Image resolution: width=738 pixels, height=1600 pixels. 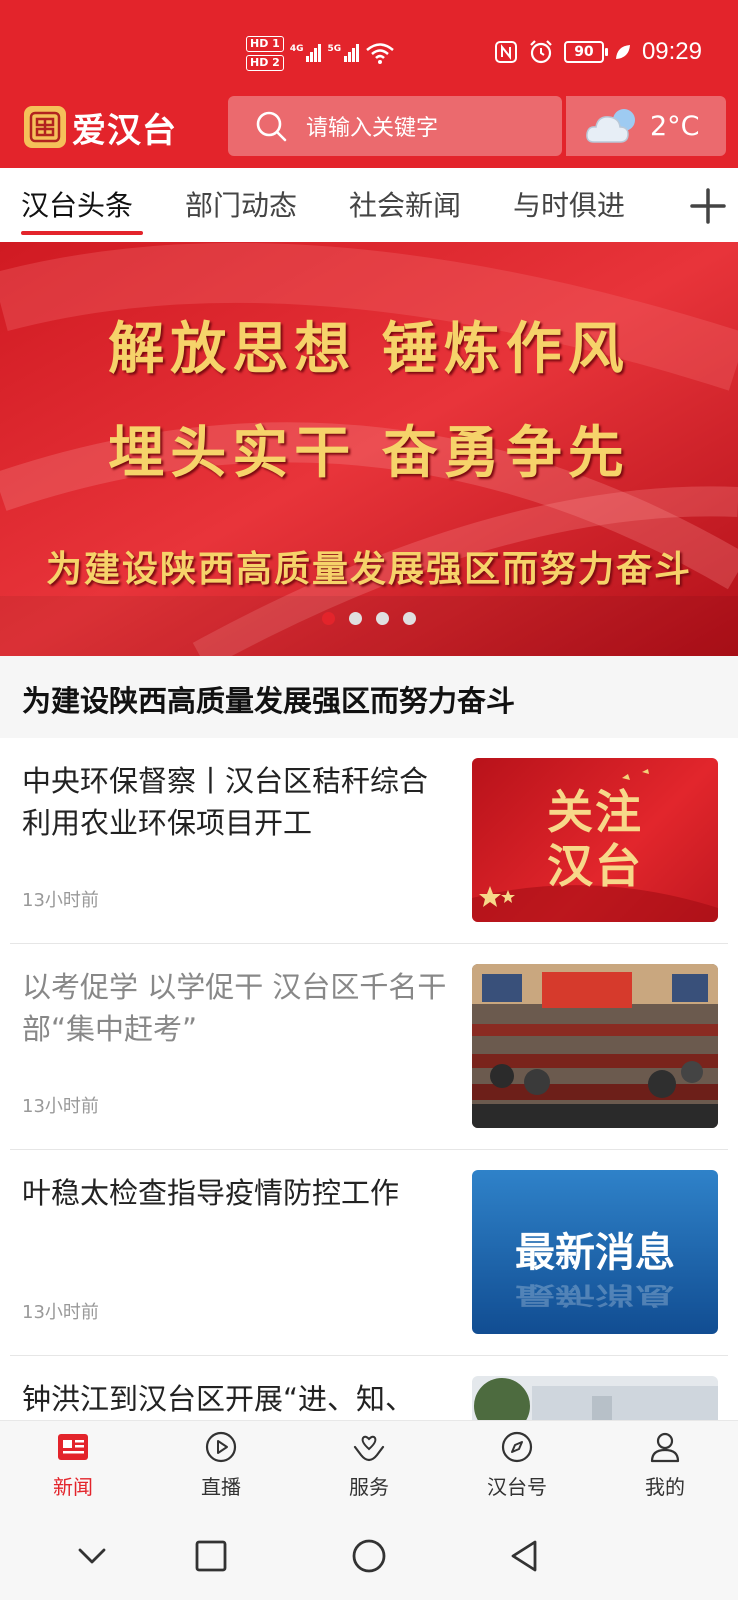 I want to click on home-icon, so click(x=369, y=1556).